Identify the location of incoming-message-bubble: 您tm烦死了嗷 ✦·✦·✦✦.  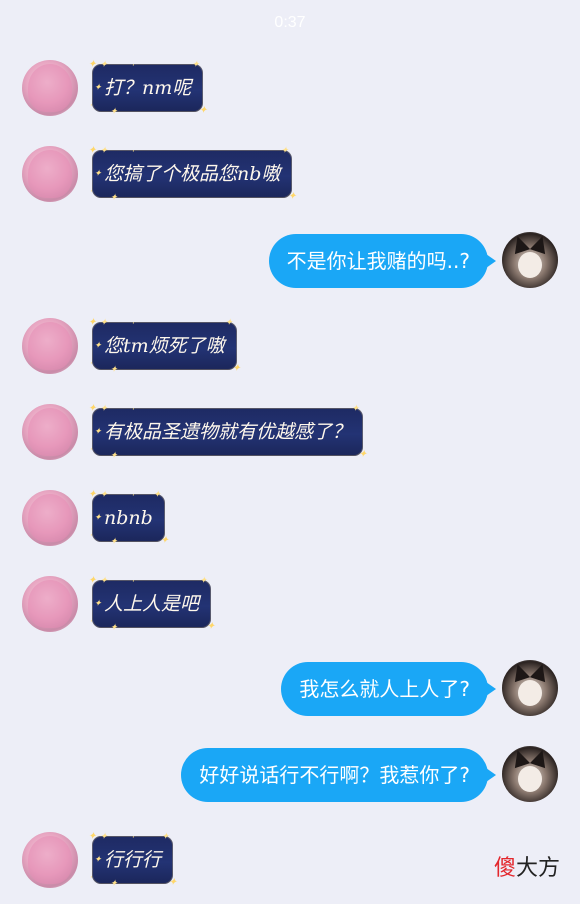
(164, 346).